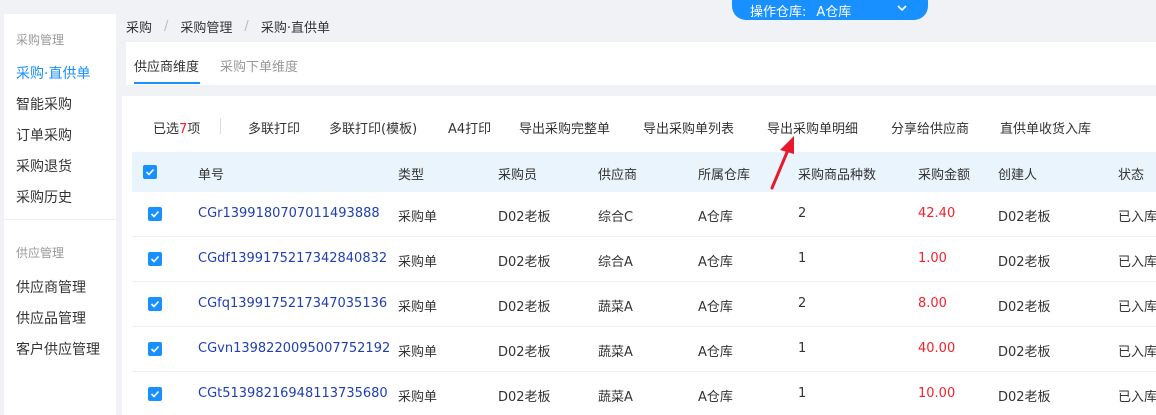 This screenshot has height=415, width=1156. I want to click on multi-print-button: 多联打印, so click(274, 127).